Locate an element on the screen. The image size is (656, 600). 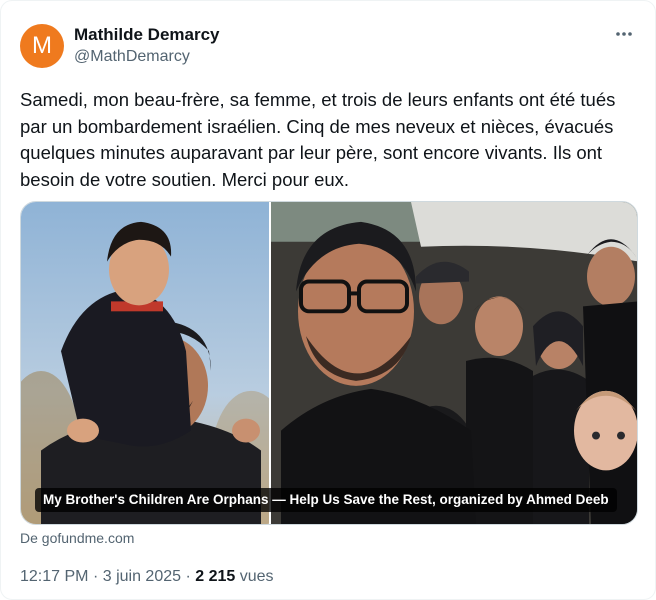
views-label: vues is located at coordinates (256, 576).